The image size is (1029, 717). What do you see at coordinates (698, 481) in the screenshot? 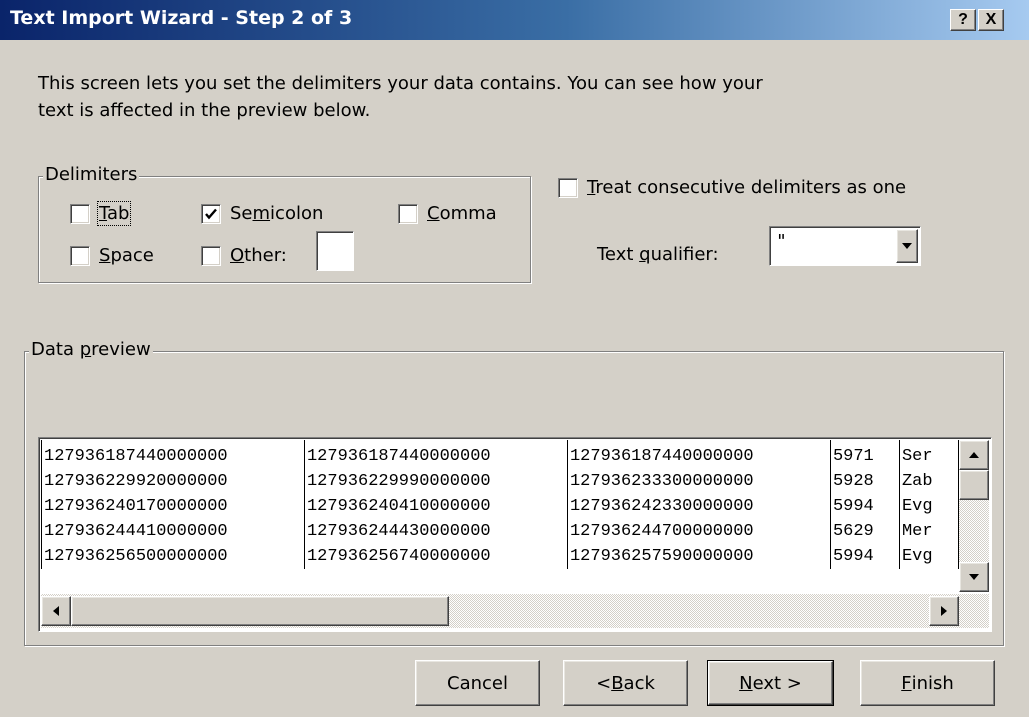
I see `table-cell: 127936233300000000` at bounding box center [698, 481].